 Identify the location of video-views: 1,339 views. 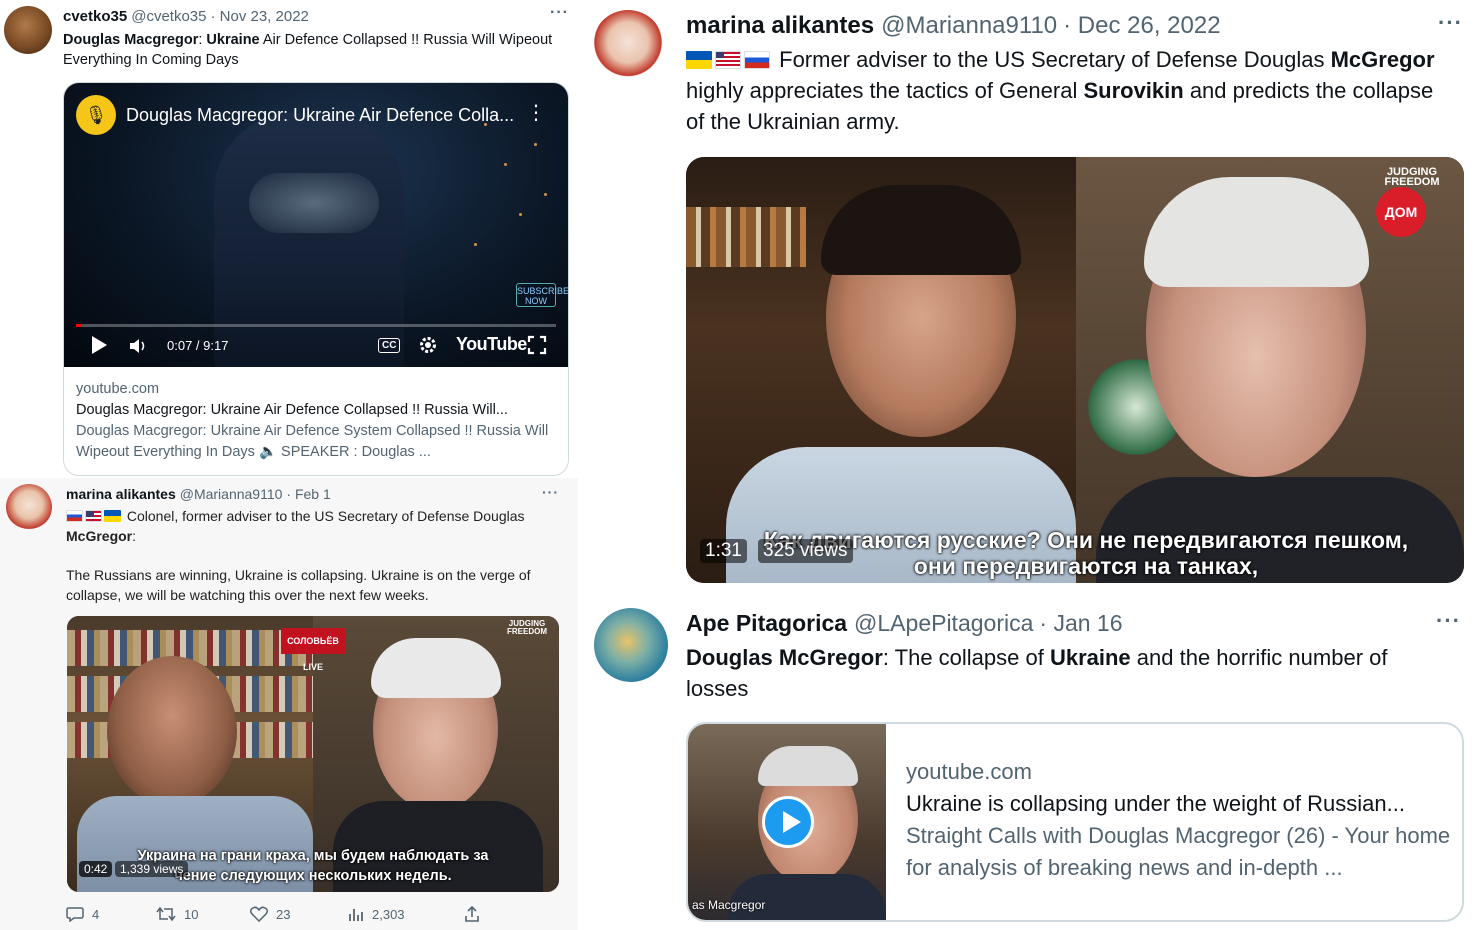
(152, 869).